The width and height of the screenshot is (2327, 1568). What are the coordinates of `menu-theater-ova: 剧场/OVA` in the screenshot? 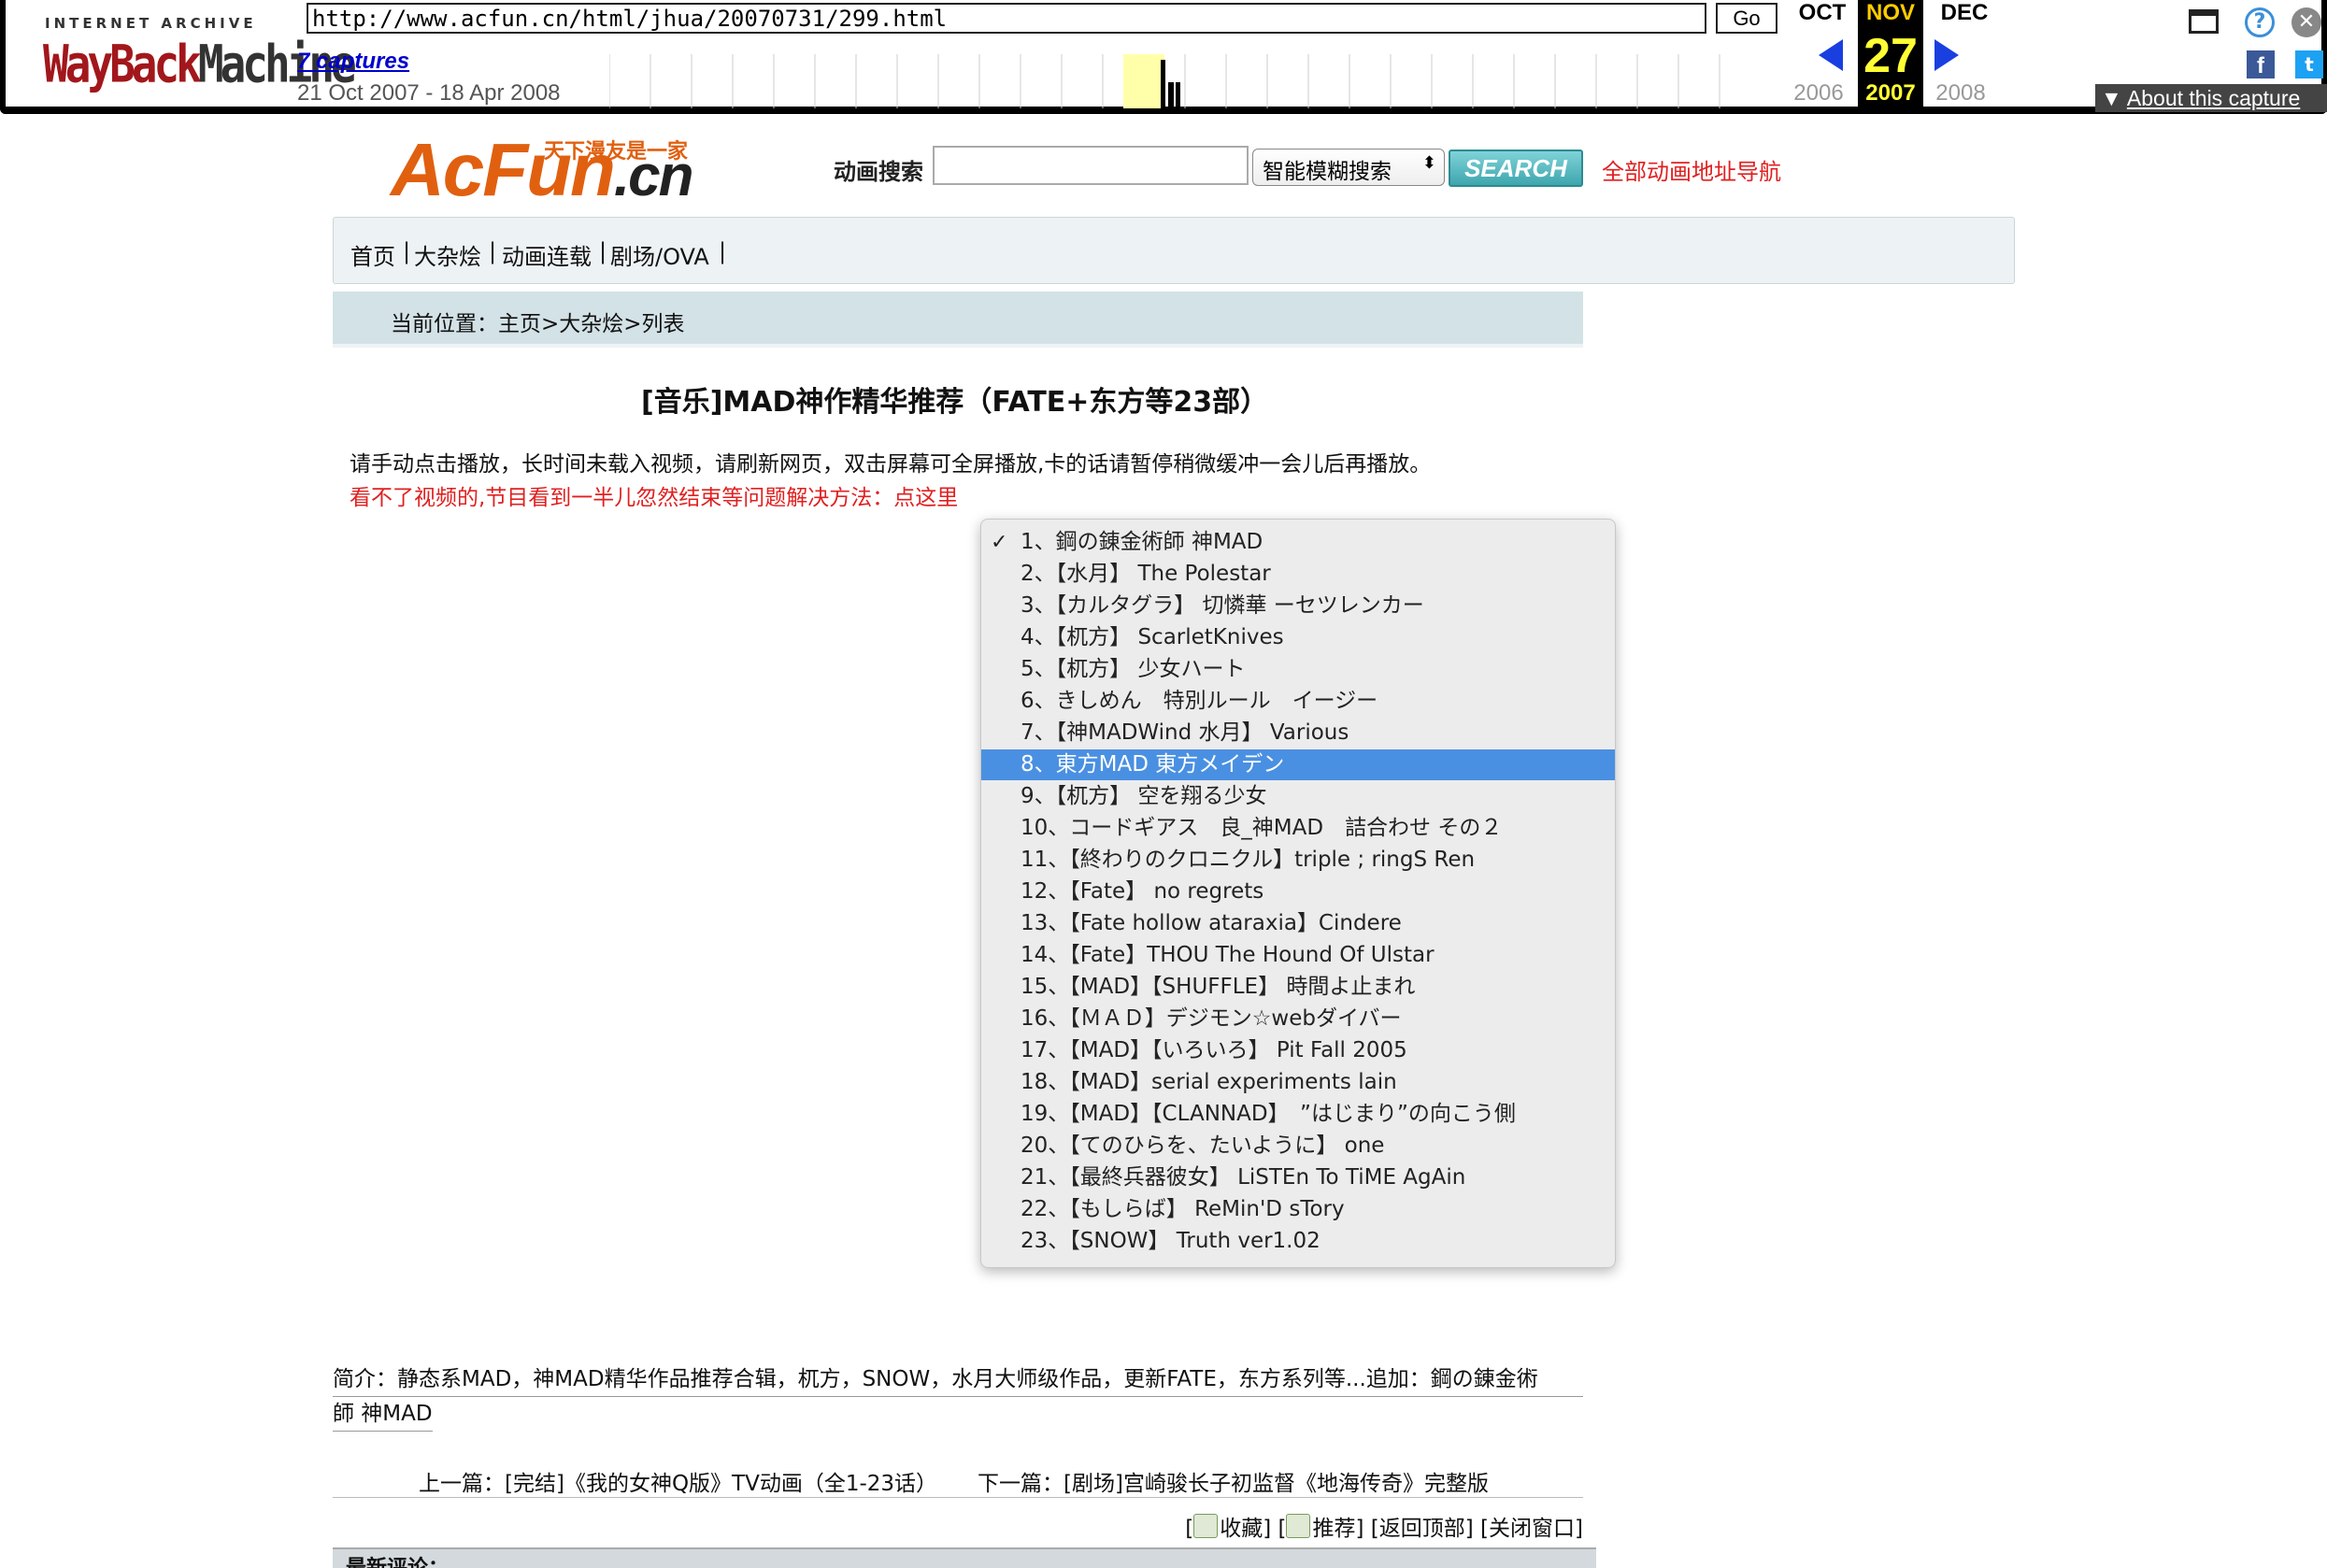 It's located at (660, 254).